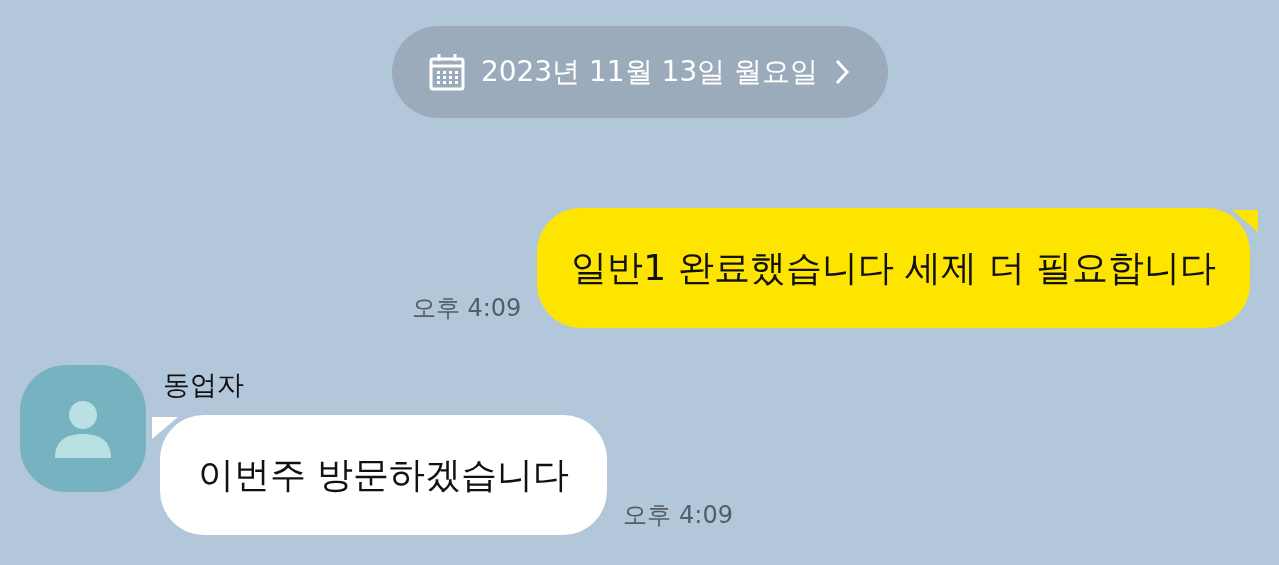 This screenshot has height=565, width=1279. I want to click on person-icon, so click(83, 428).